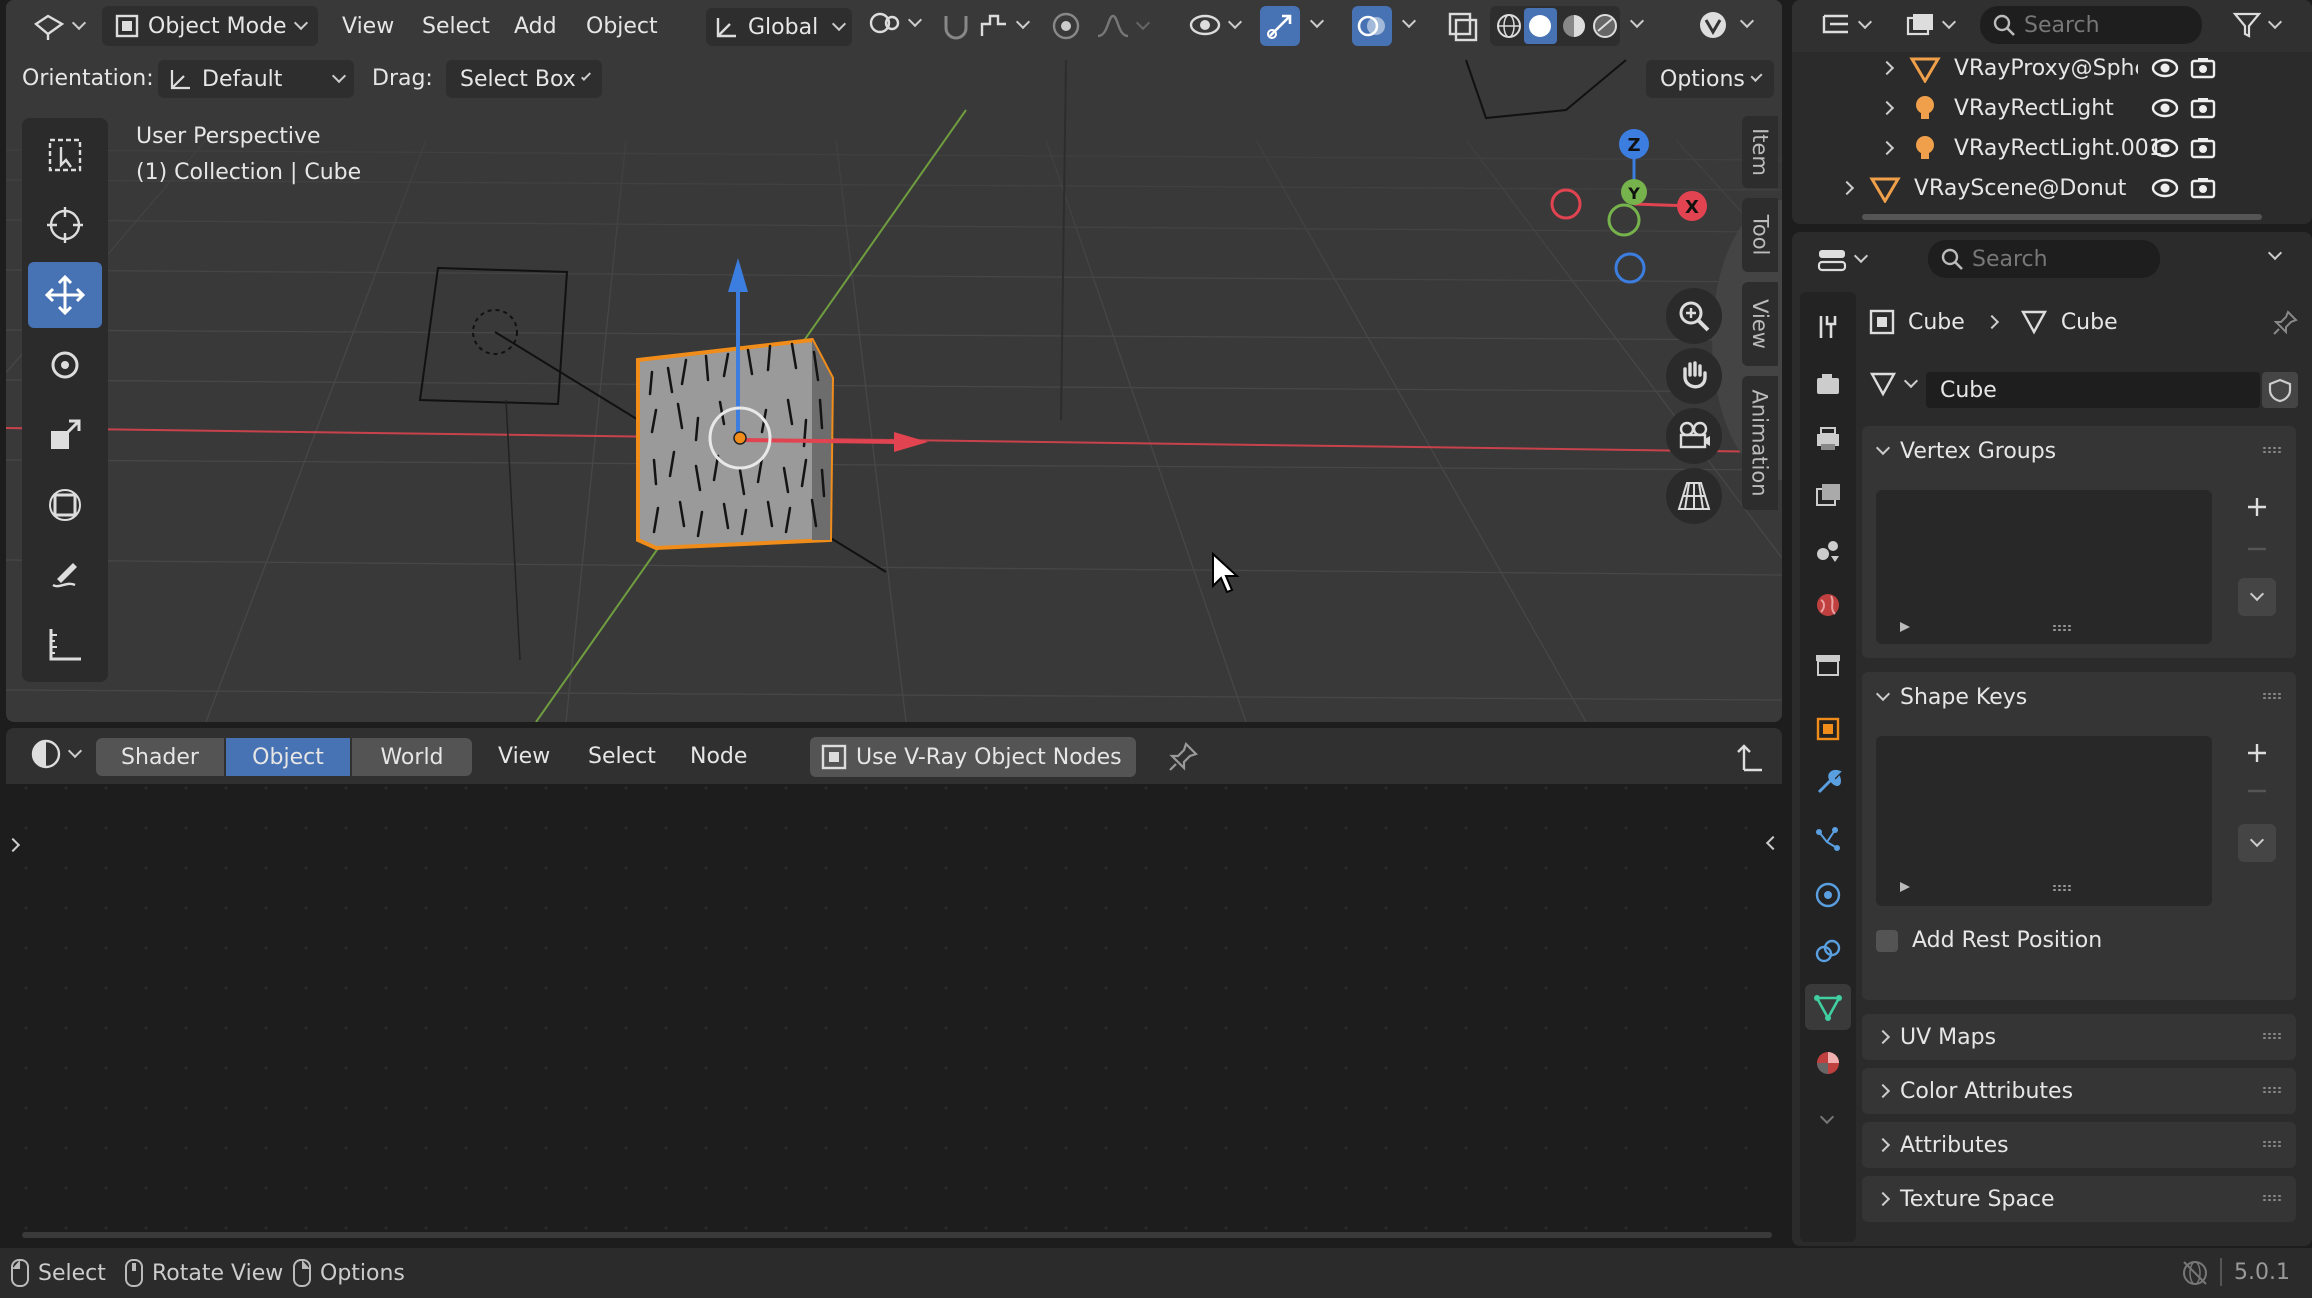 The height and width of the screenshot is (1298, 2312). I want to click on display-mode-dropdown, so click(1930, 25).